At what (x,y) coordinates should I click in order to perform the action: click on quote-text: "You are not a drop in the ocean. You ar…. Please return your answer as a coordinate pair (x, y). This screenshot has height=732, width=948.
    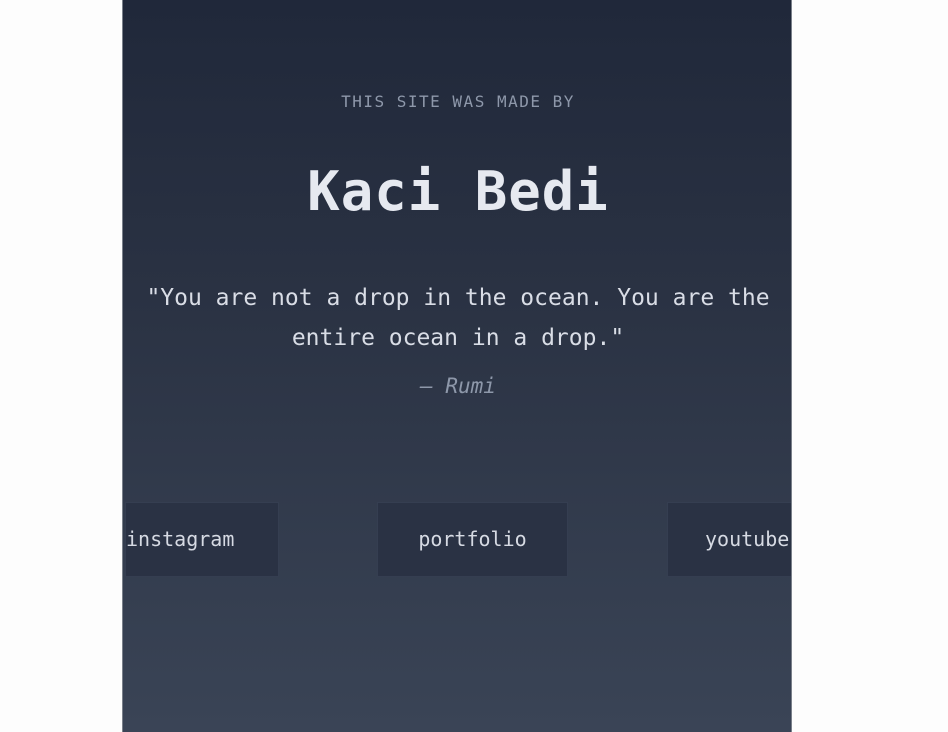
    Looking at the image, I should click on (457, 318).